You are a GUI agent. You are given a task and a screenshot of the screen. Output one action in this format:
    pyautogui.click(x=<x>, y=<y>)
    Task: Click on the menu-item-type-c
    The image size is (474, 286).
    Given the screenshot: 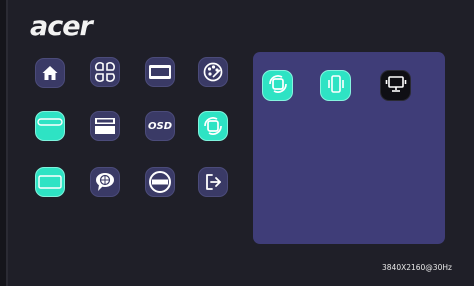 What is the action you would take?
    pyautogui.click(x=50, y=126)
    